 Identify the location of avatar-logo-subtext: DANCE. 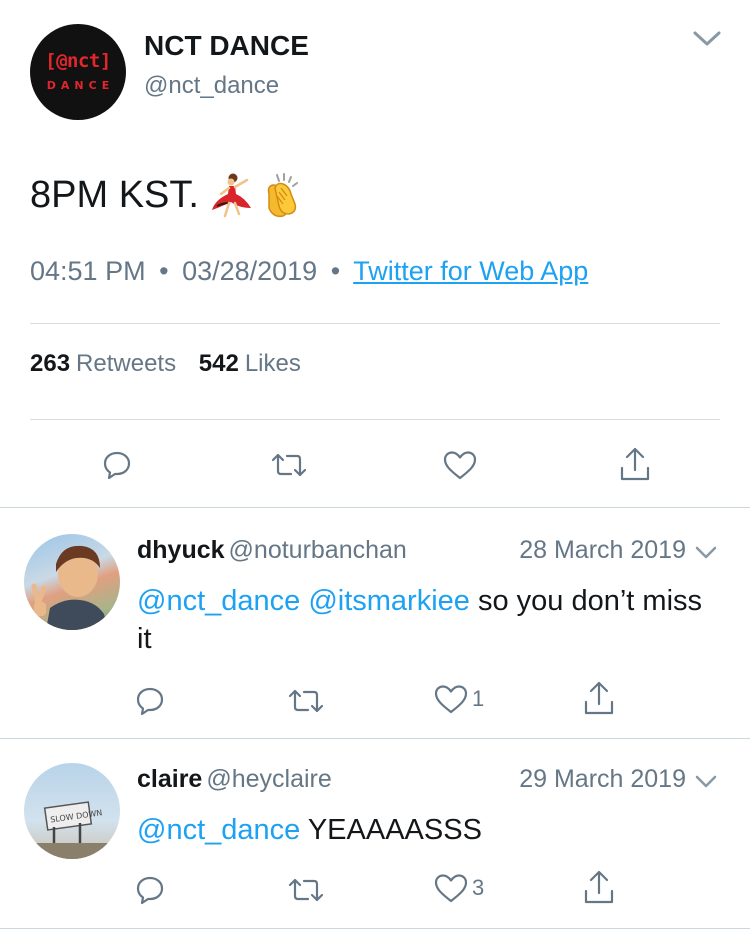
(80, 85).